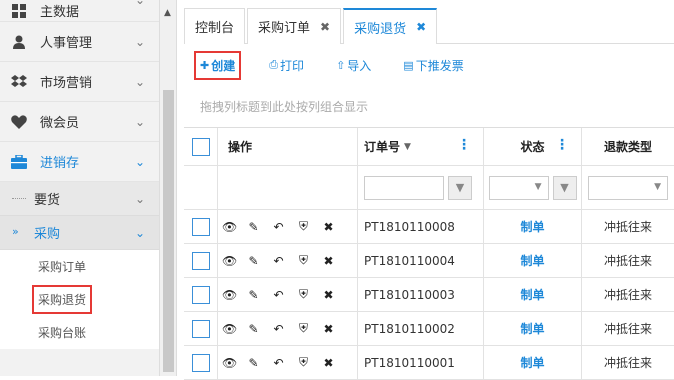 This screenshot has height=380, width=674. What do you see at coordinates (353, 65) in the screenshot?
I see `import-button: ⇧ 导入` at bounding box center [353, 65].